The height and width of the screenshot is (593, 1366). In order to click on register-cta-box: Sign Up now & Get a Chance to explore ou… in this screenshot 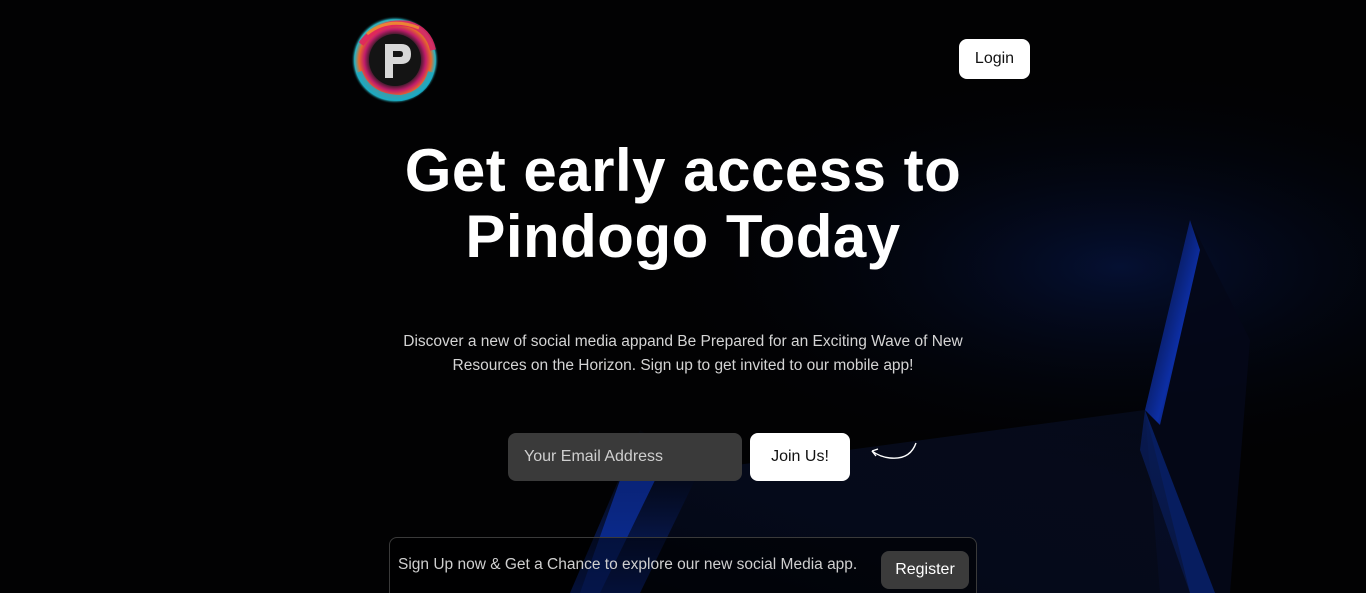, I will do `click(683, 565)`.